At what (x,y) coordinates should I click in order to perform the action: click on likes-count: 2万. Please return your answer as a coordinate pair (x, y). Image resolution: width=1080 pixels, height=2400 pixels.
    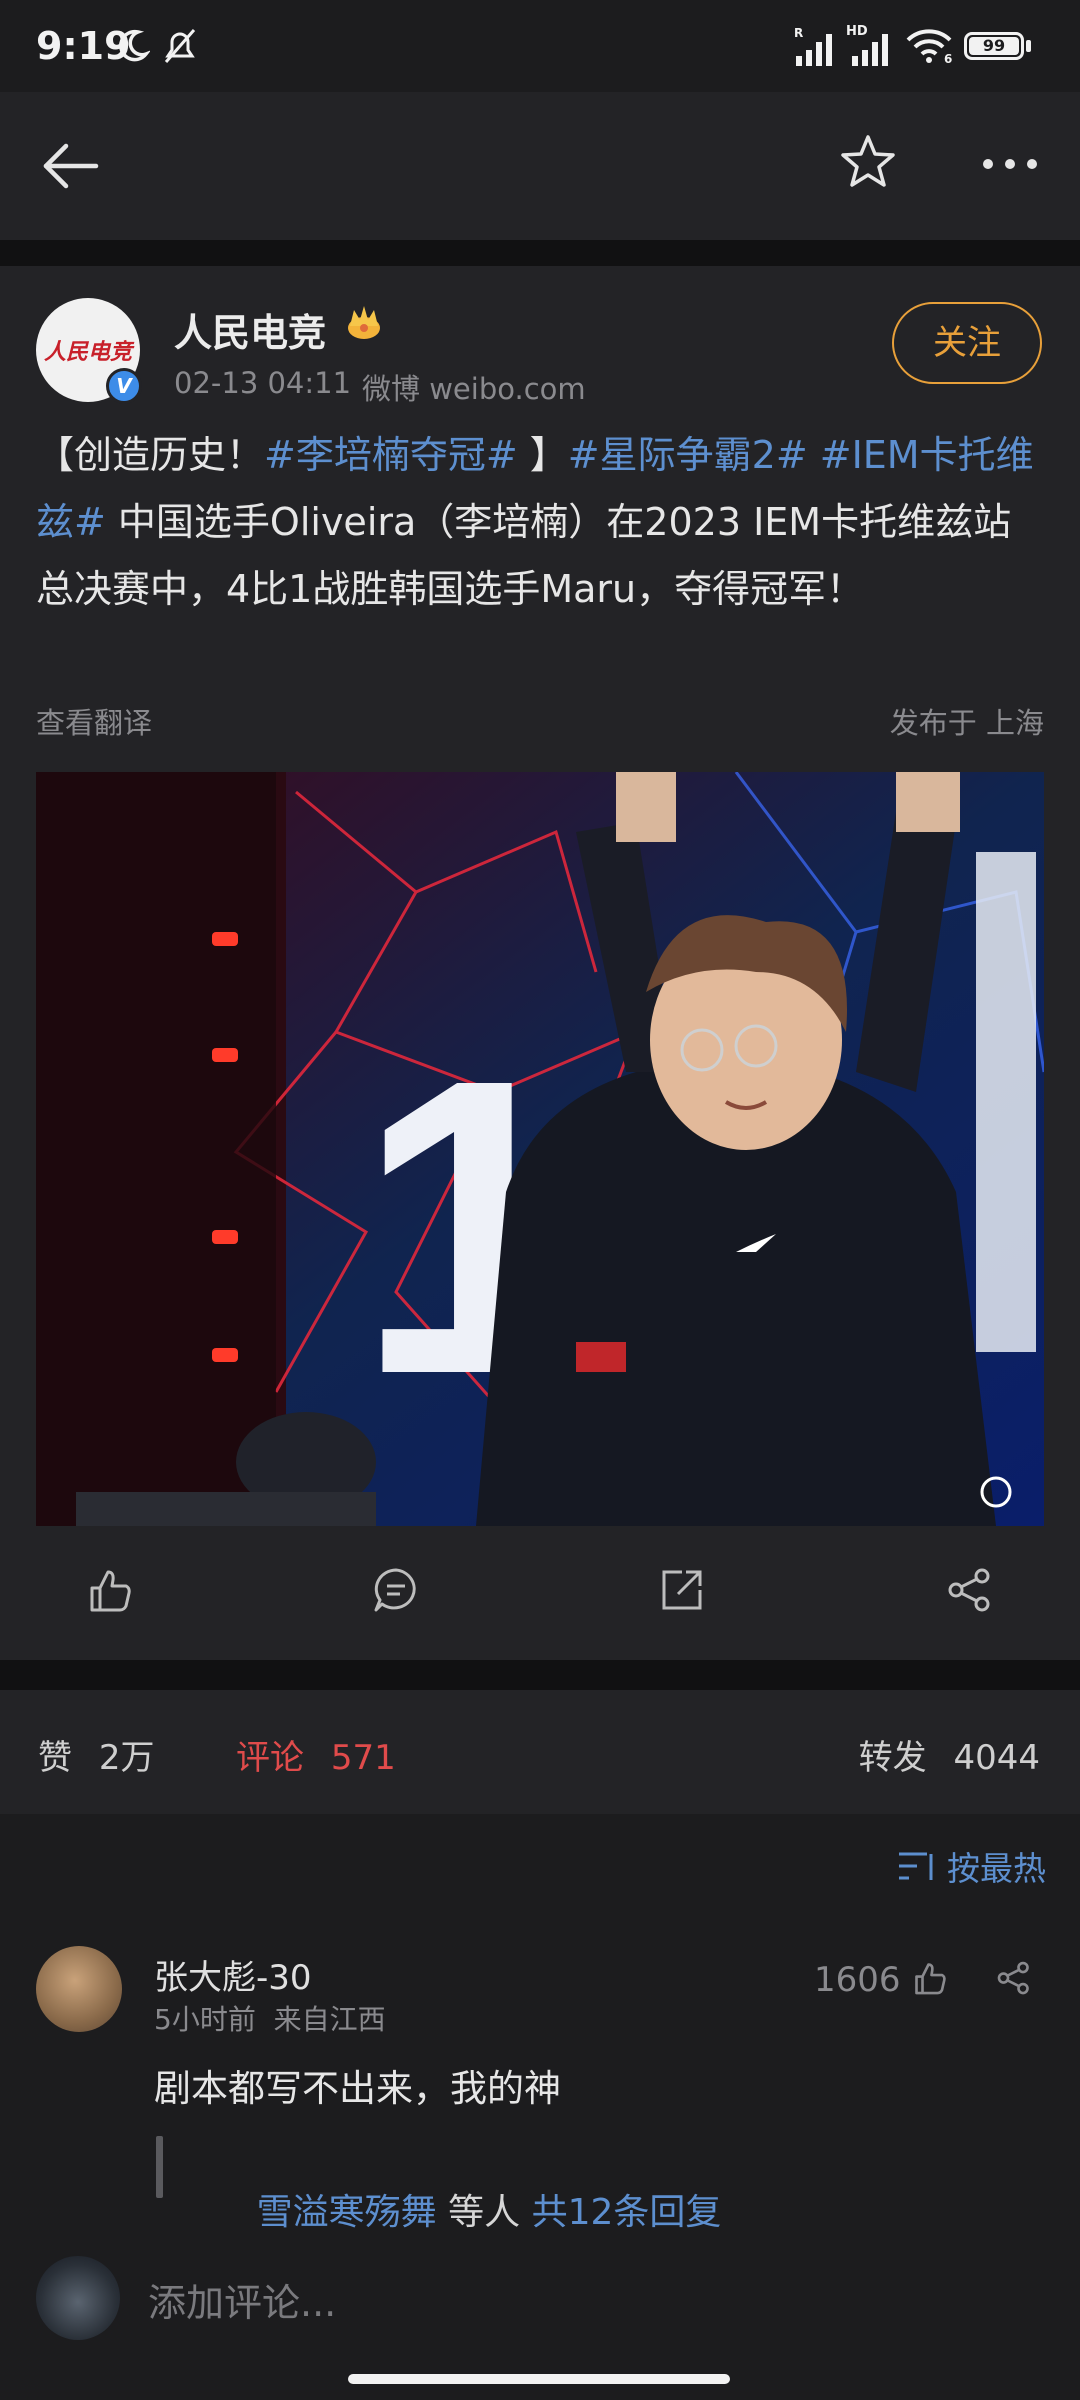
    Looking at the image, I should click on (126, 1758).